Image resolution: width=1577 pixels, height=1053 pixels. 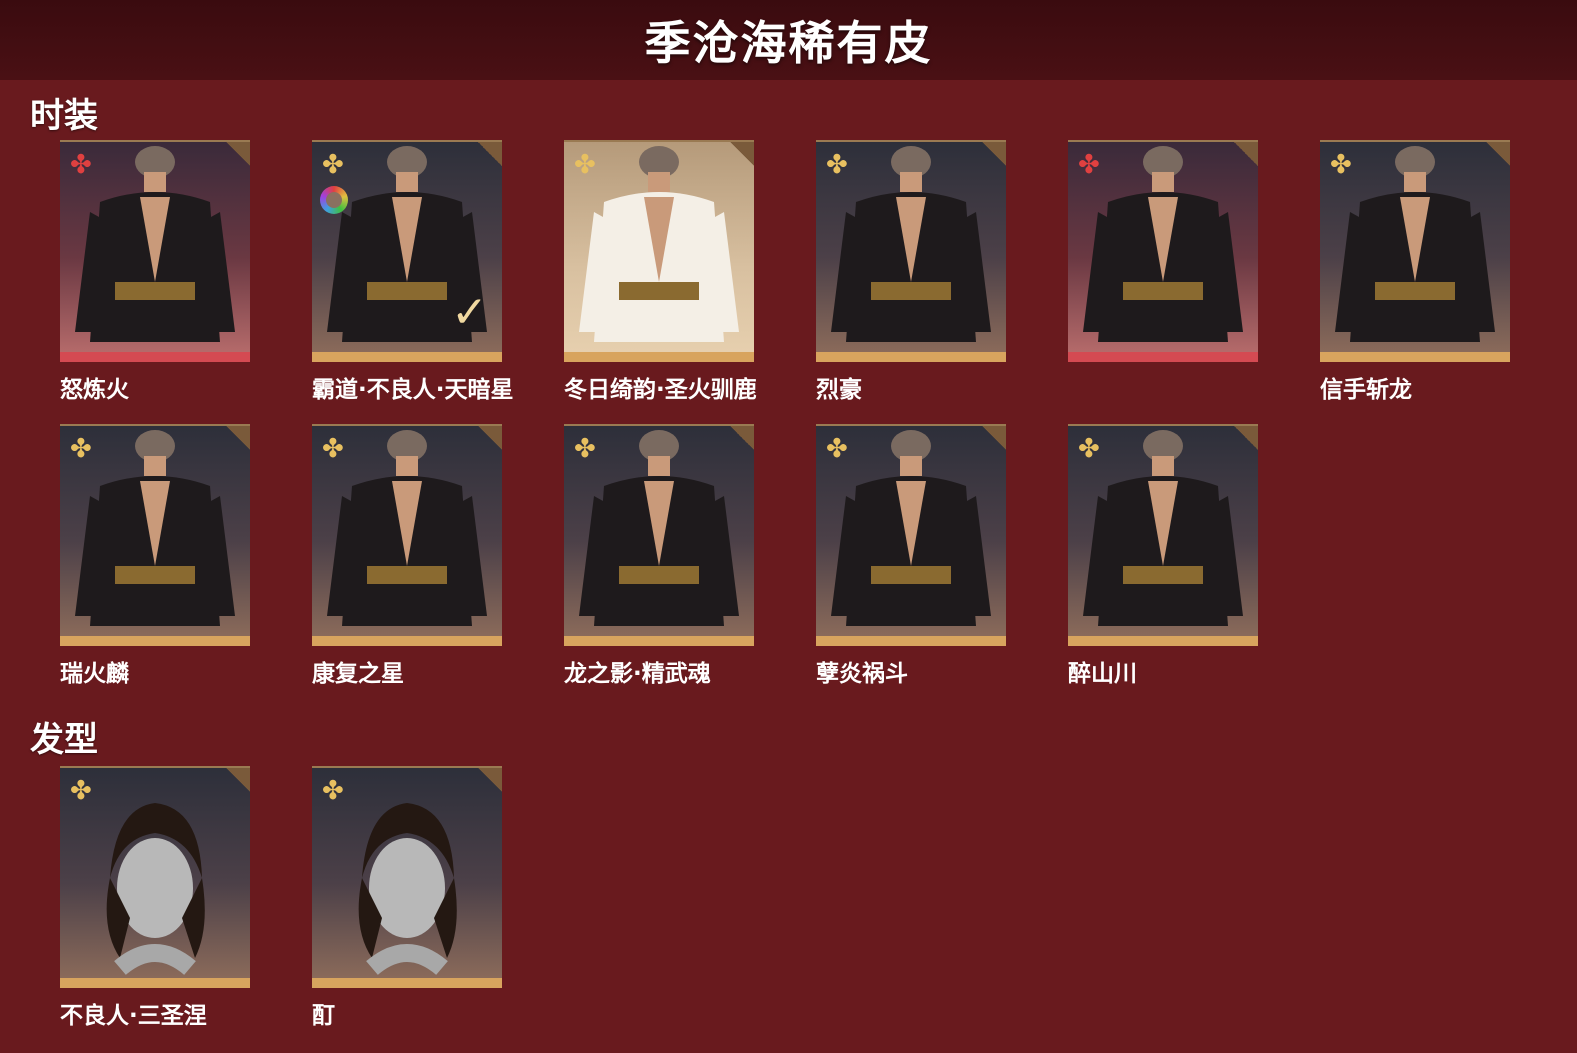 I want to click on outfit-card: ✤ ✓ 霸道·不良人·天暗星, so click(x=413, y=272).